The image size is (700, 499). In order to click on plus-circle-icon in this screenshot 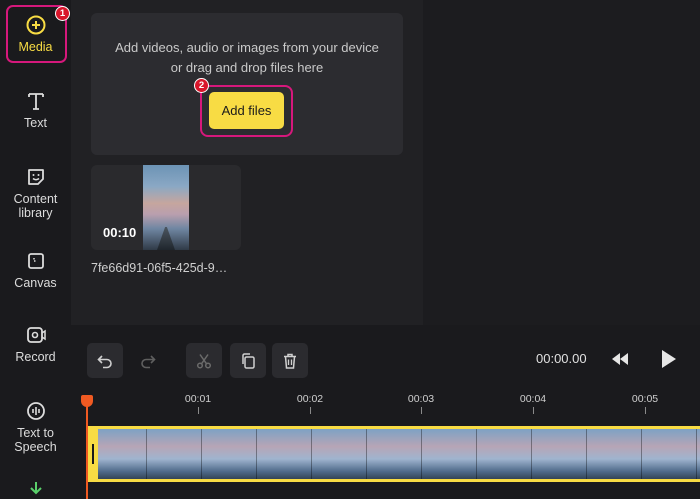, I will do `click(35, 25)`.